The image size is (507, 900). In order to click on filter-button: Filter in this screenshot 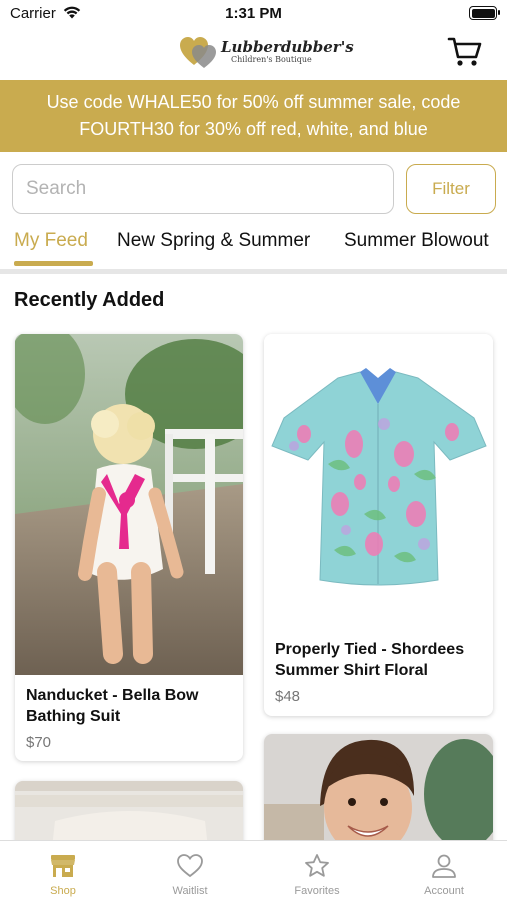, I will do `click(451, 189)`.